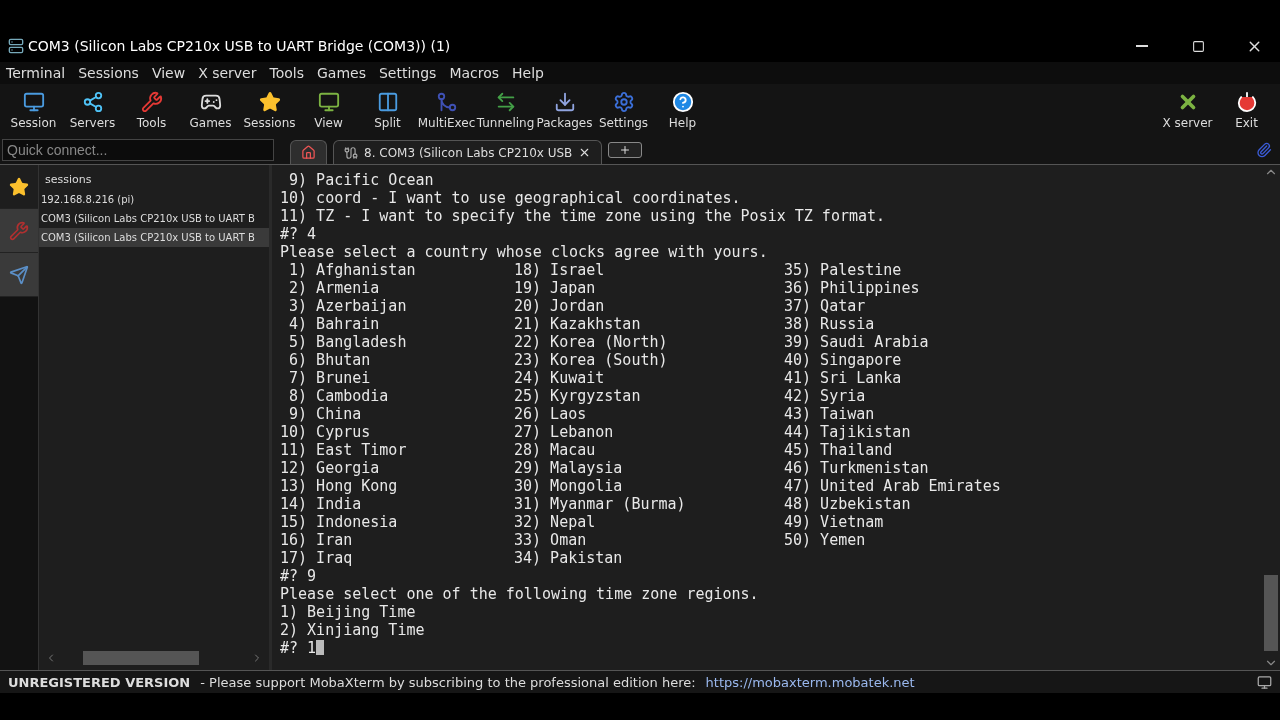 This screenshot has height=720, width=1280. Describe the element at coordinates (299, 576) in the screenshot. I see `terminal-line: #? 9` at that location.